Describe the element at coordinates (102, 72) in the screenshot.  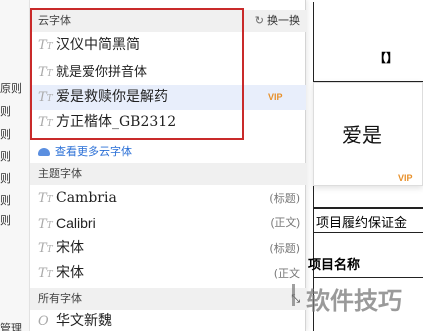
I see `font-name: 就是爱你拼音体` at that location.